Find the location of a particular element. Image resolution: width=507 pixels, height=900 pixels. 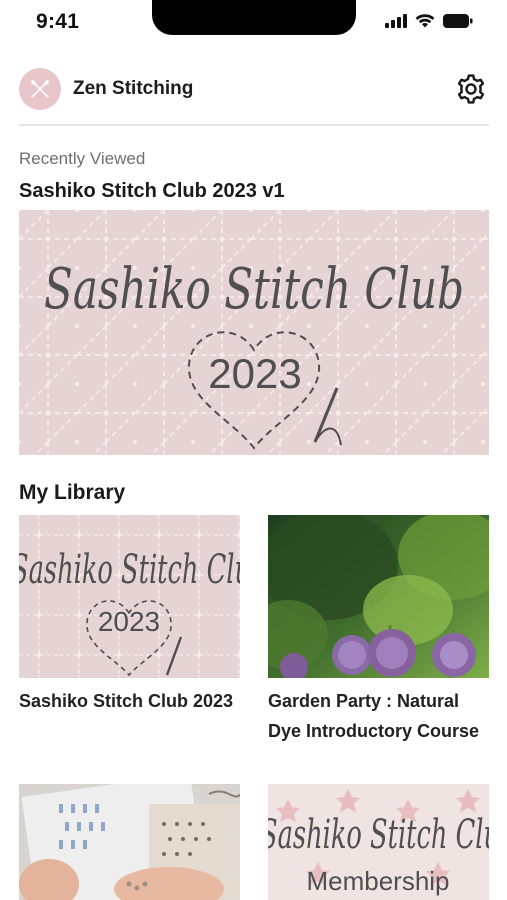

card-year-text: 2023 is located at coordinates (129, 621).